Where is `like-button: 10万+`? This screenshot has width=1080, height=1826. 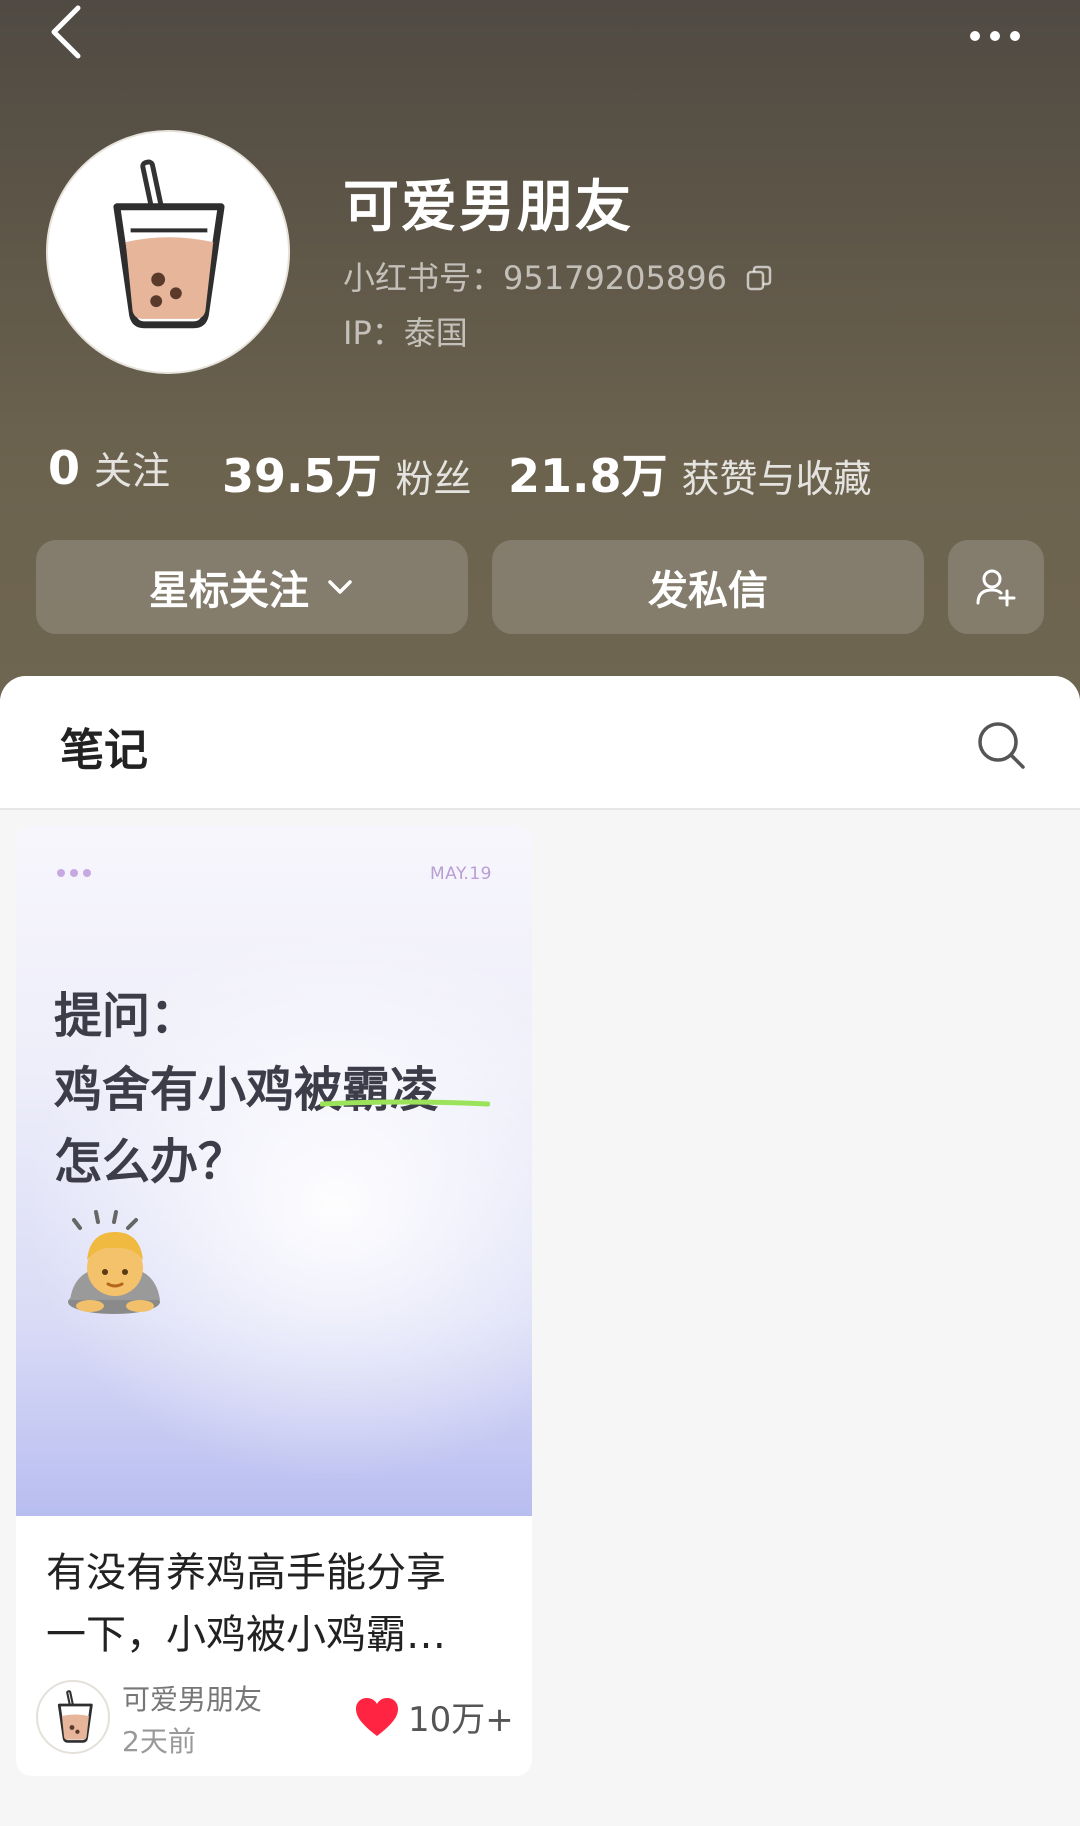 like-button: 10万+ is located at coordinates (434, 1716).